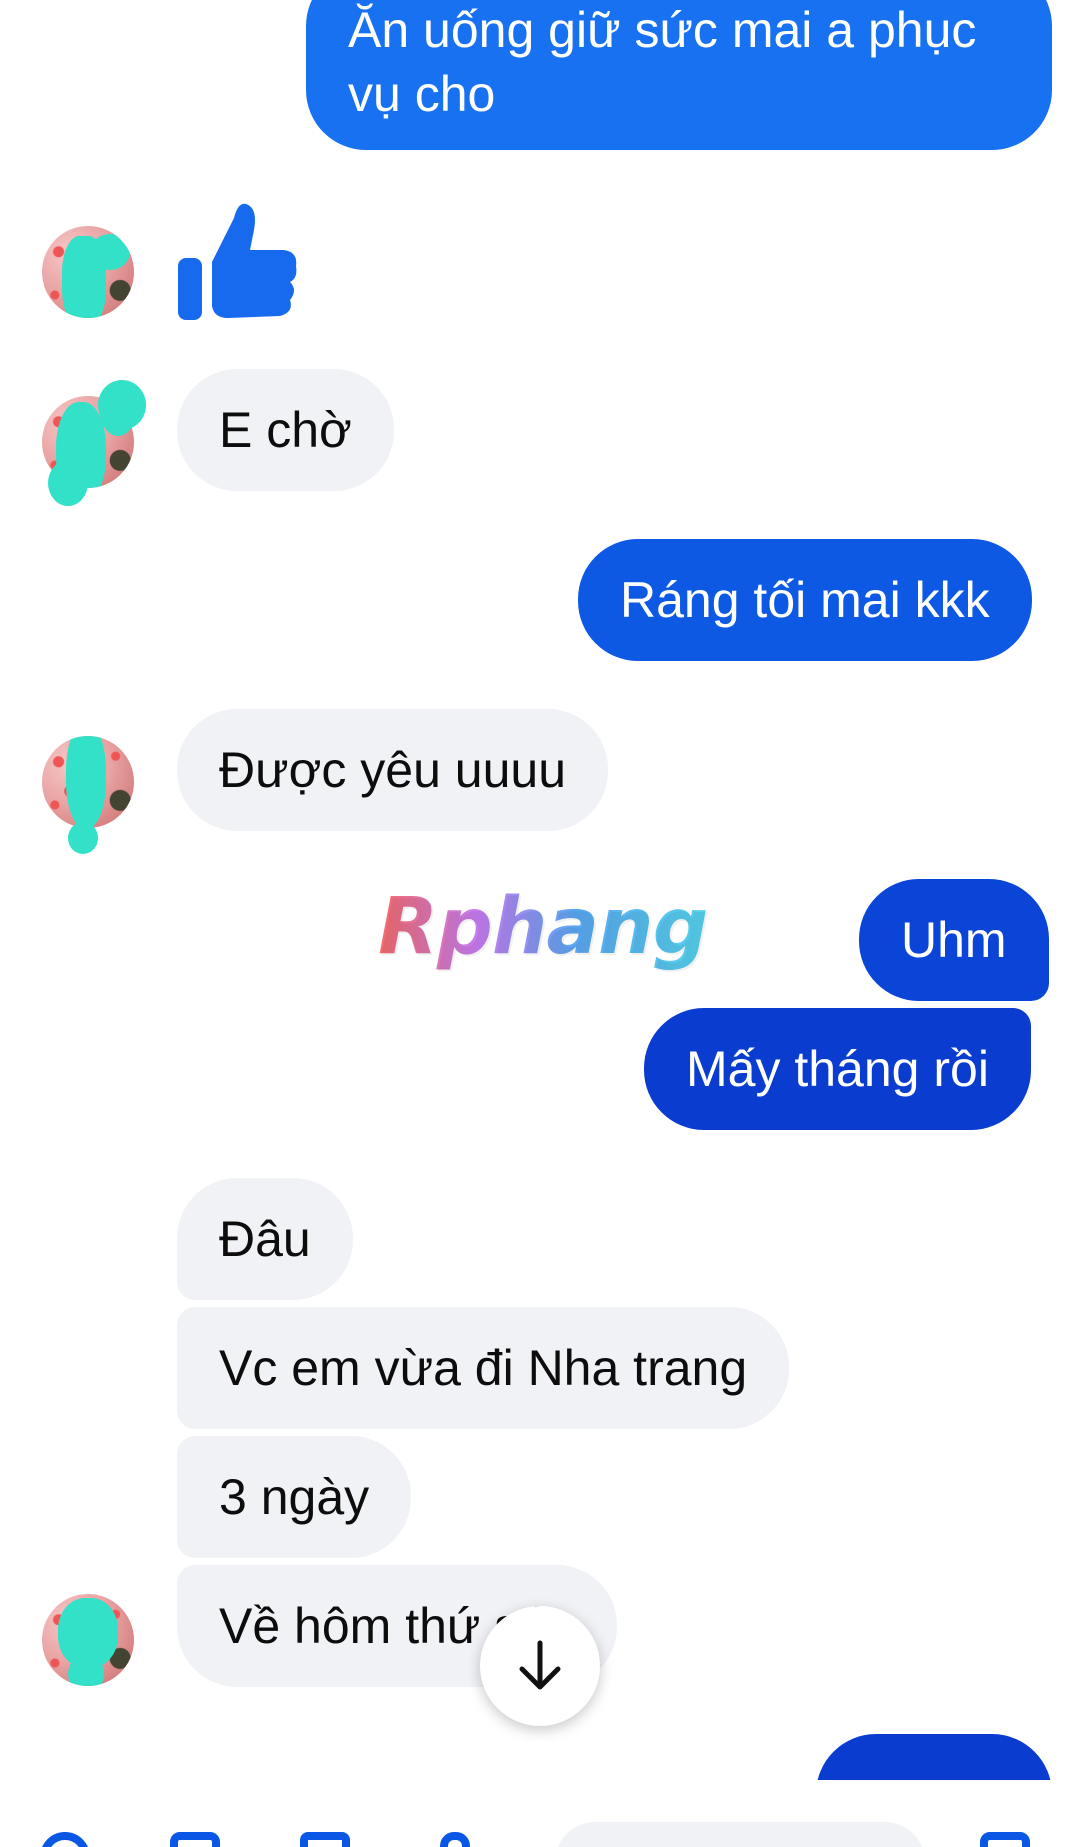 This screenshot has width=1080, height=1847. I want to click on received-message-bubble: Đâu, so click(265, 1239).